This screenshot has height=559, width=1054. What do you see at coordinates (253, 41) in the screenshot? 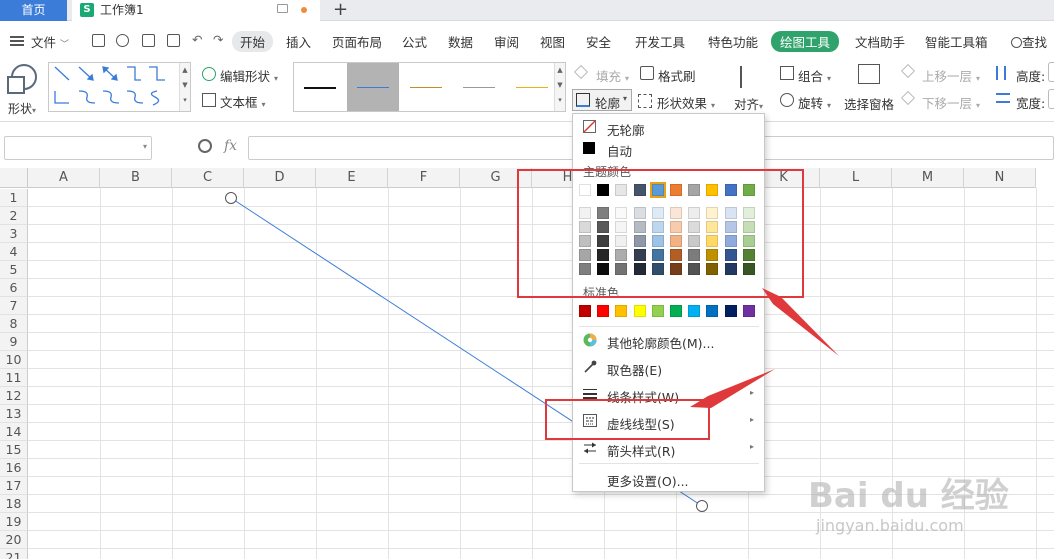
I see `tab-start: 开始` at bounding box center [253, 41].